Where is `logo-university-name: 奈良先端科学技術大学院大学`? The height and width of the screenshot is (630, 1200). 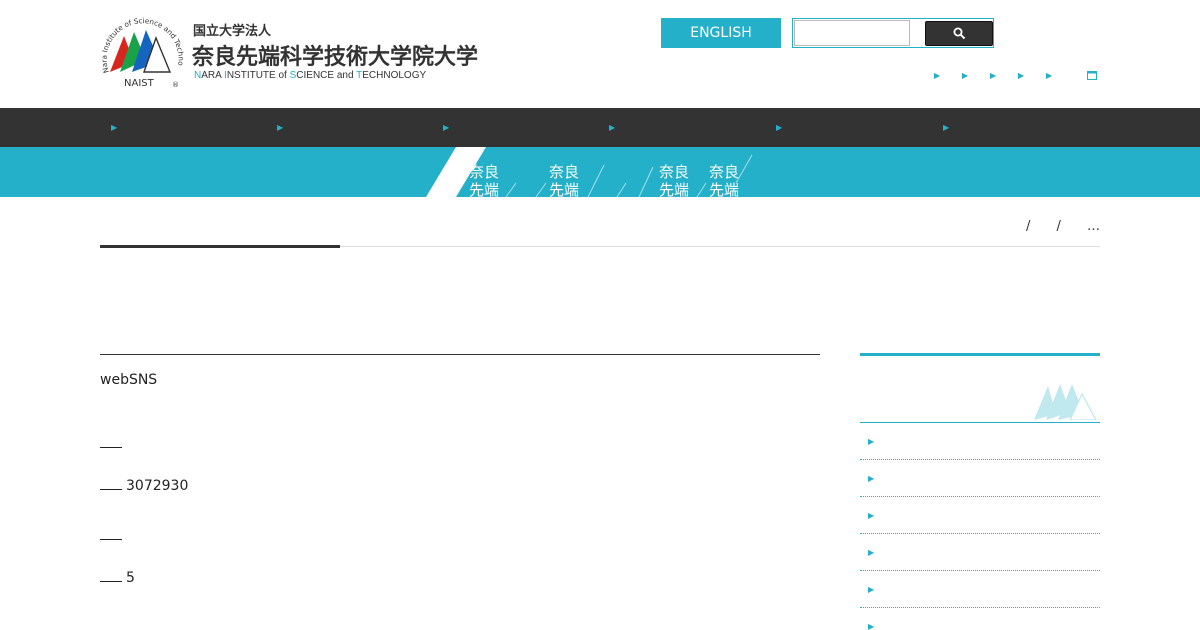 logo-university-name: 奈良先端科学技術大学院大学 is located at coordinates (335, 57).